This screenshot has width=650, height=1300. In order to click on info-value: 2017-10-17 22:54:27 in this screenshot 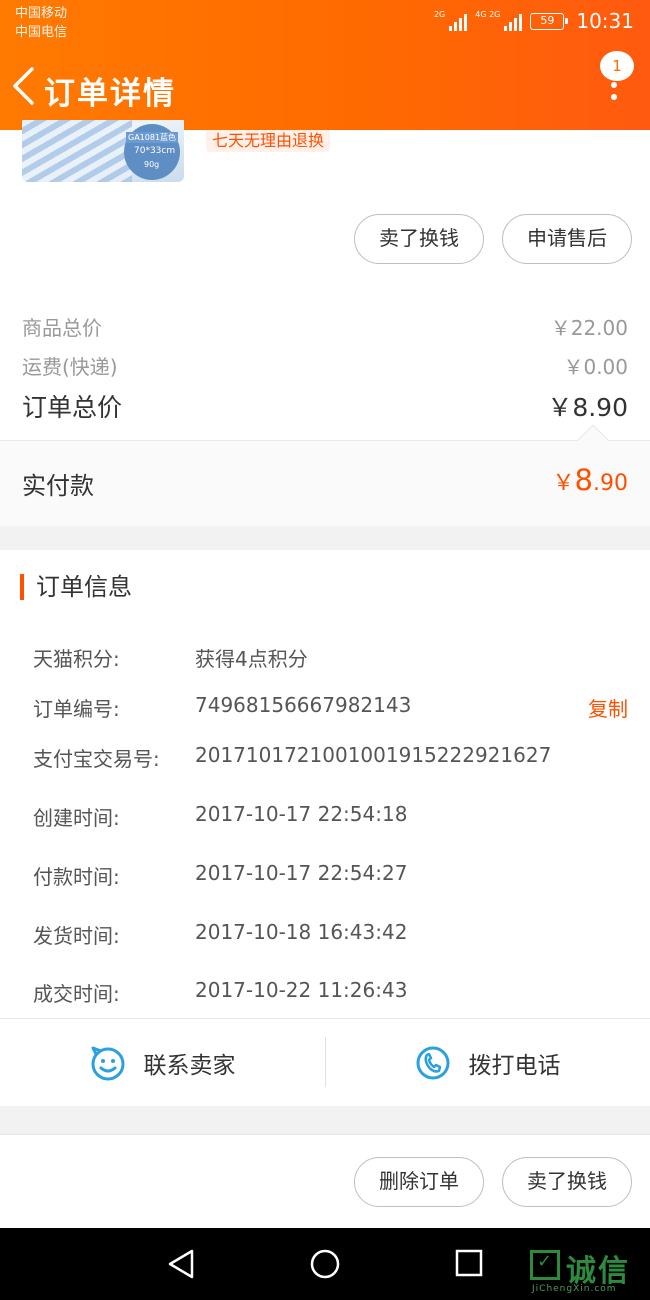, I will do `click(301, 873)`.